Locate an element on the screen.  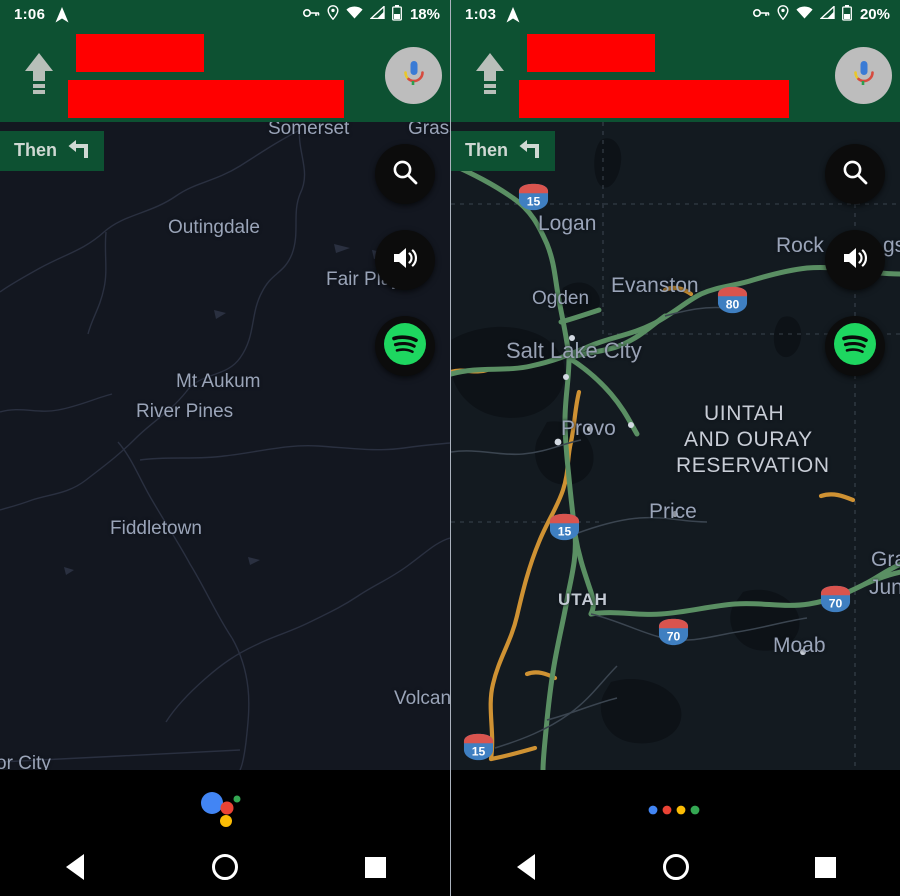
svg-text: 80 is located at coordinates (733, 304).